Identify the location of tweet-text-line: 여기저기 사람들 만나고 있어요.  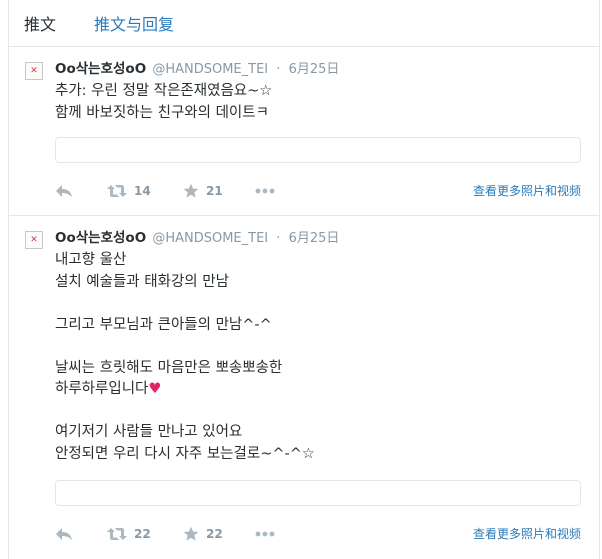
(149, 432).